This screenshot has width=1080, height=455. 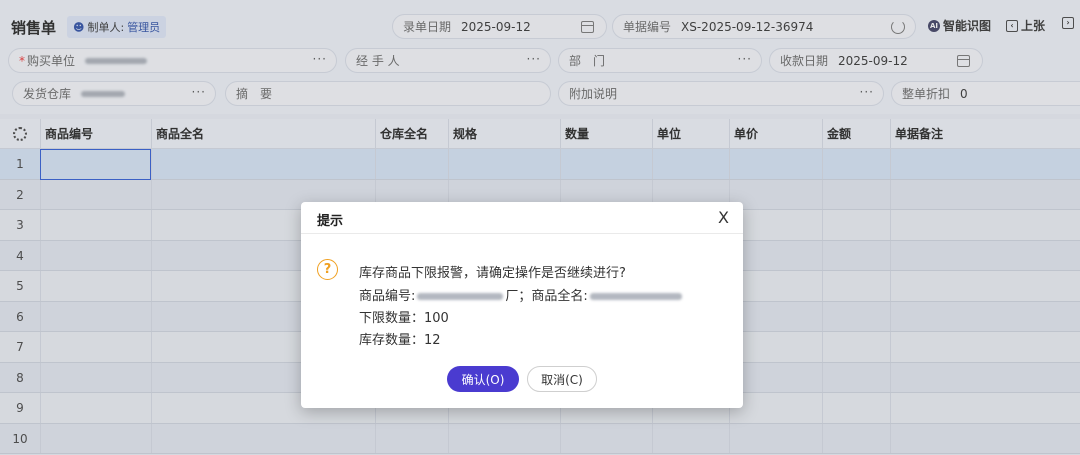 I want to click on dialog-divider, so click(x=522, y=233).